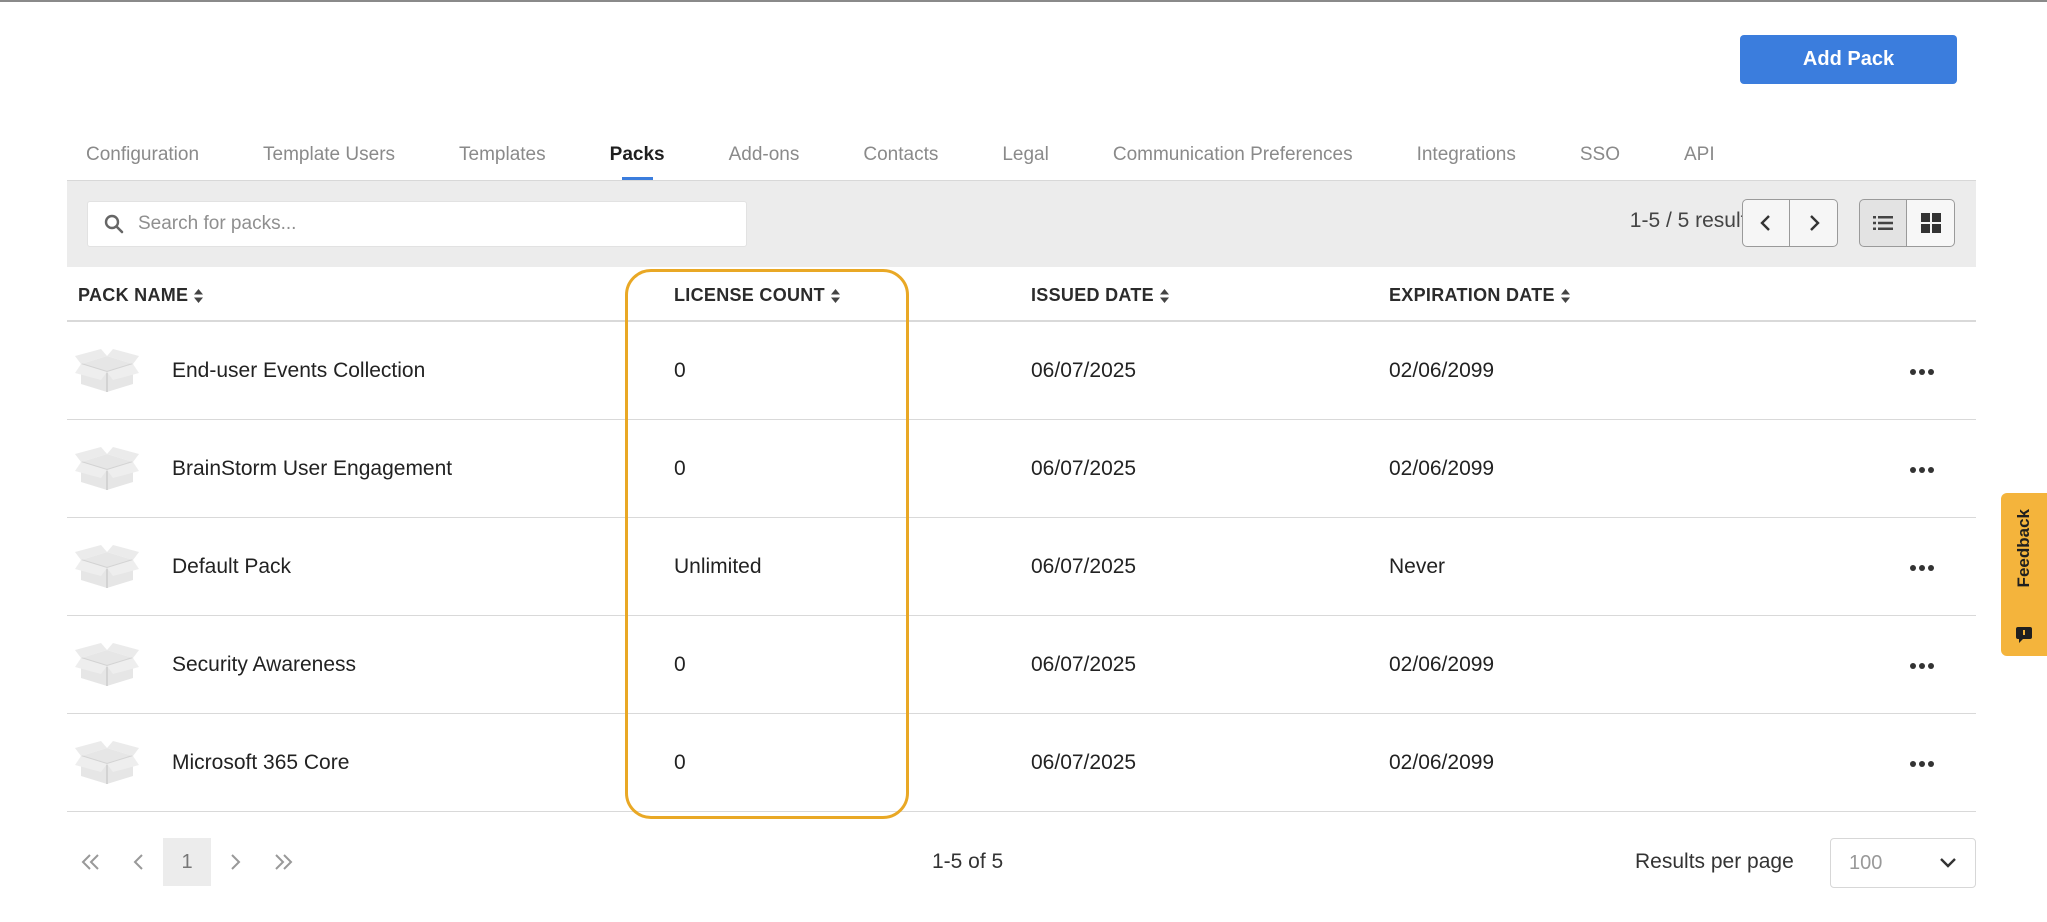 Image resolution: width=2047 pixels, height=922 pixels. Describe the element at coordinates (260, 763) in the screenshot. I see `pack-name-cell: Microsoft 365 Core` at that location.